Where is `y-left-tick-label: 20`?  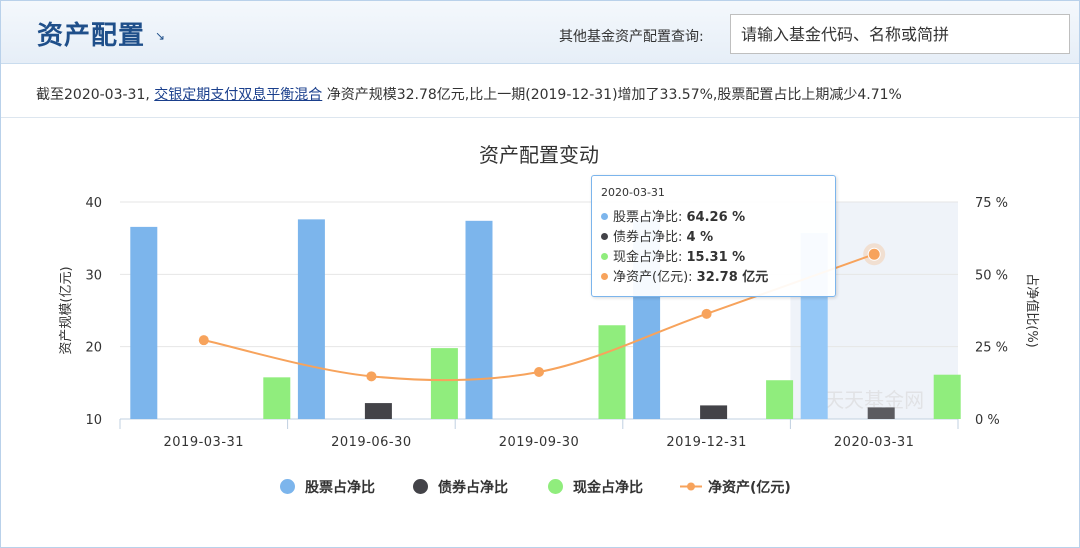 y-left-tick-label: 20 is located at coordinates (93, 348).